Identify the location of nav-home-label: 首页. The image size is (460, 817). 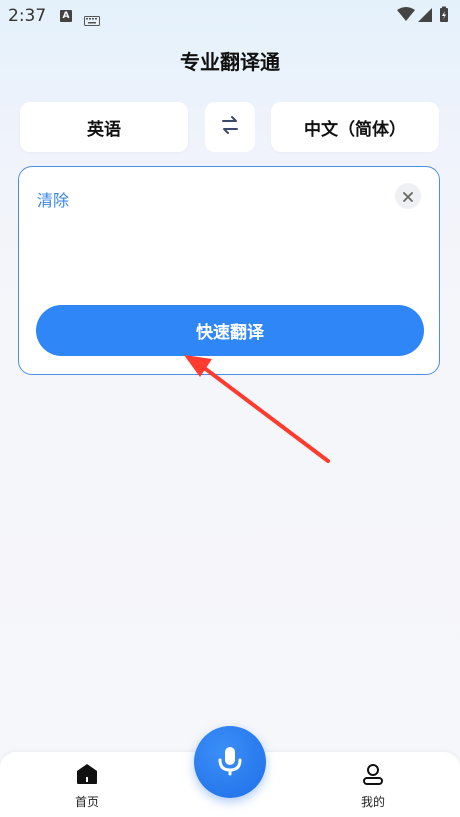
(86, 802).